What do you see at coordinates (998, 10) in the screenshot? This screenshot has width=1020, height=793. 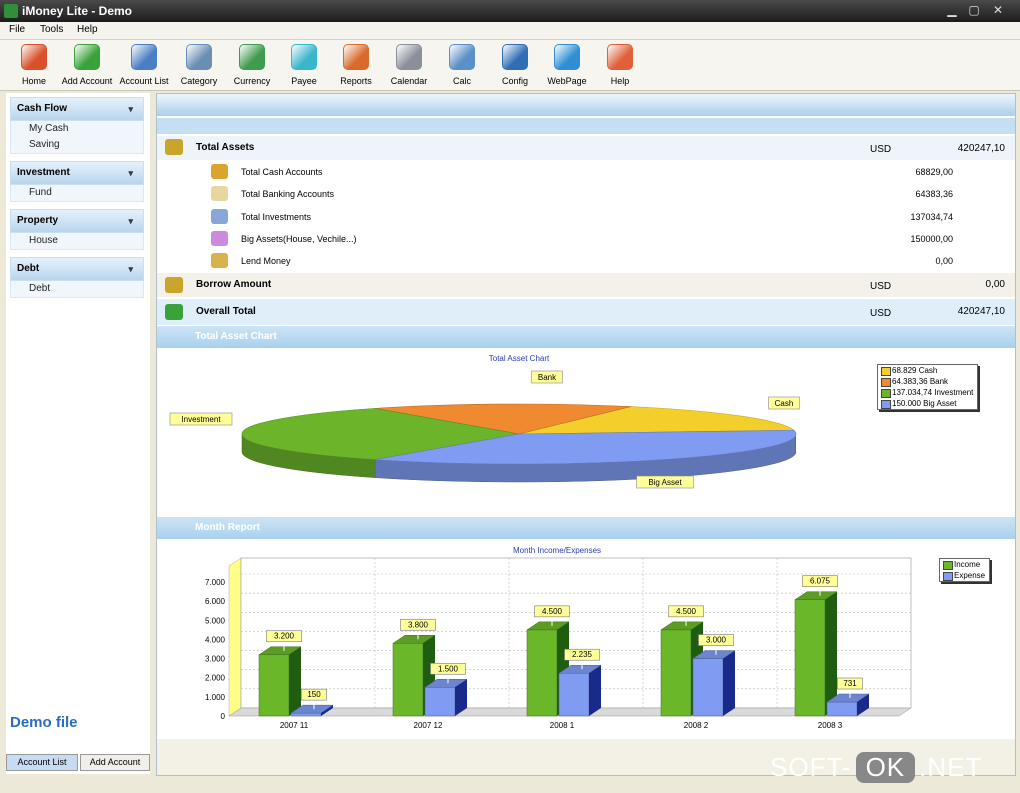 I see `close-icon: ✕` at bounding box center [998, 10].